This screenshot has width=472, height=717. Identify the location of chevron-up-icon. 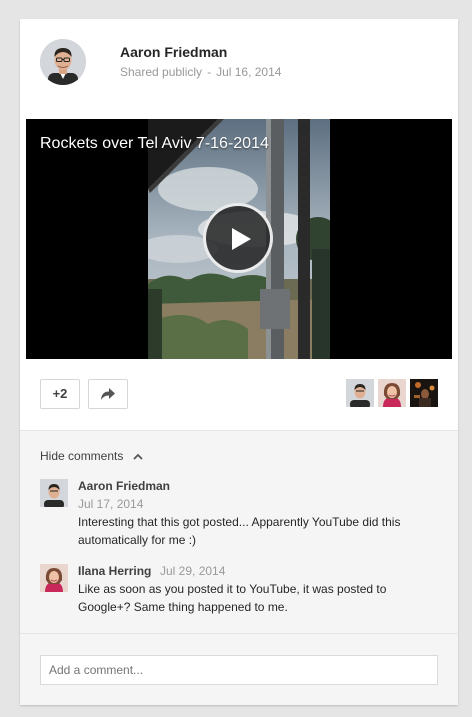
(138, 457).